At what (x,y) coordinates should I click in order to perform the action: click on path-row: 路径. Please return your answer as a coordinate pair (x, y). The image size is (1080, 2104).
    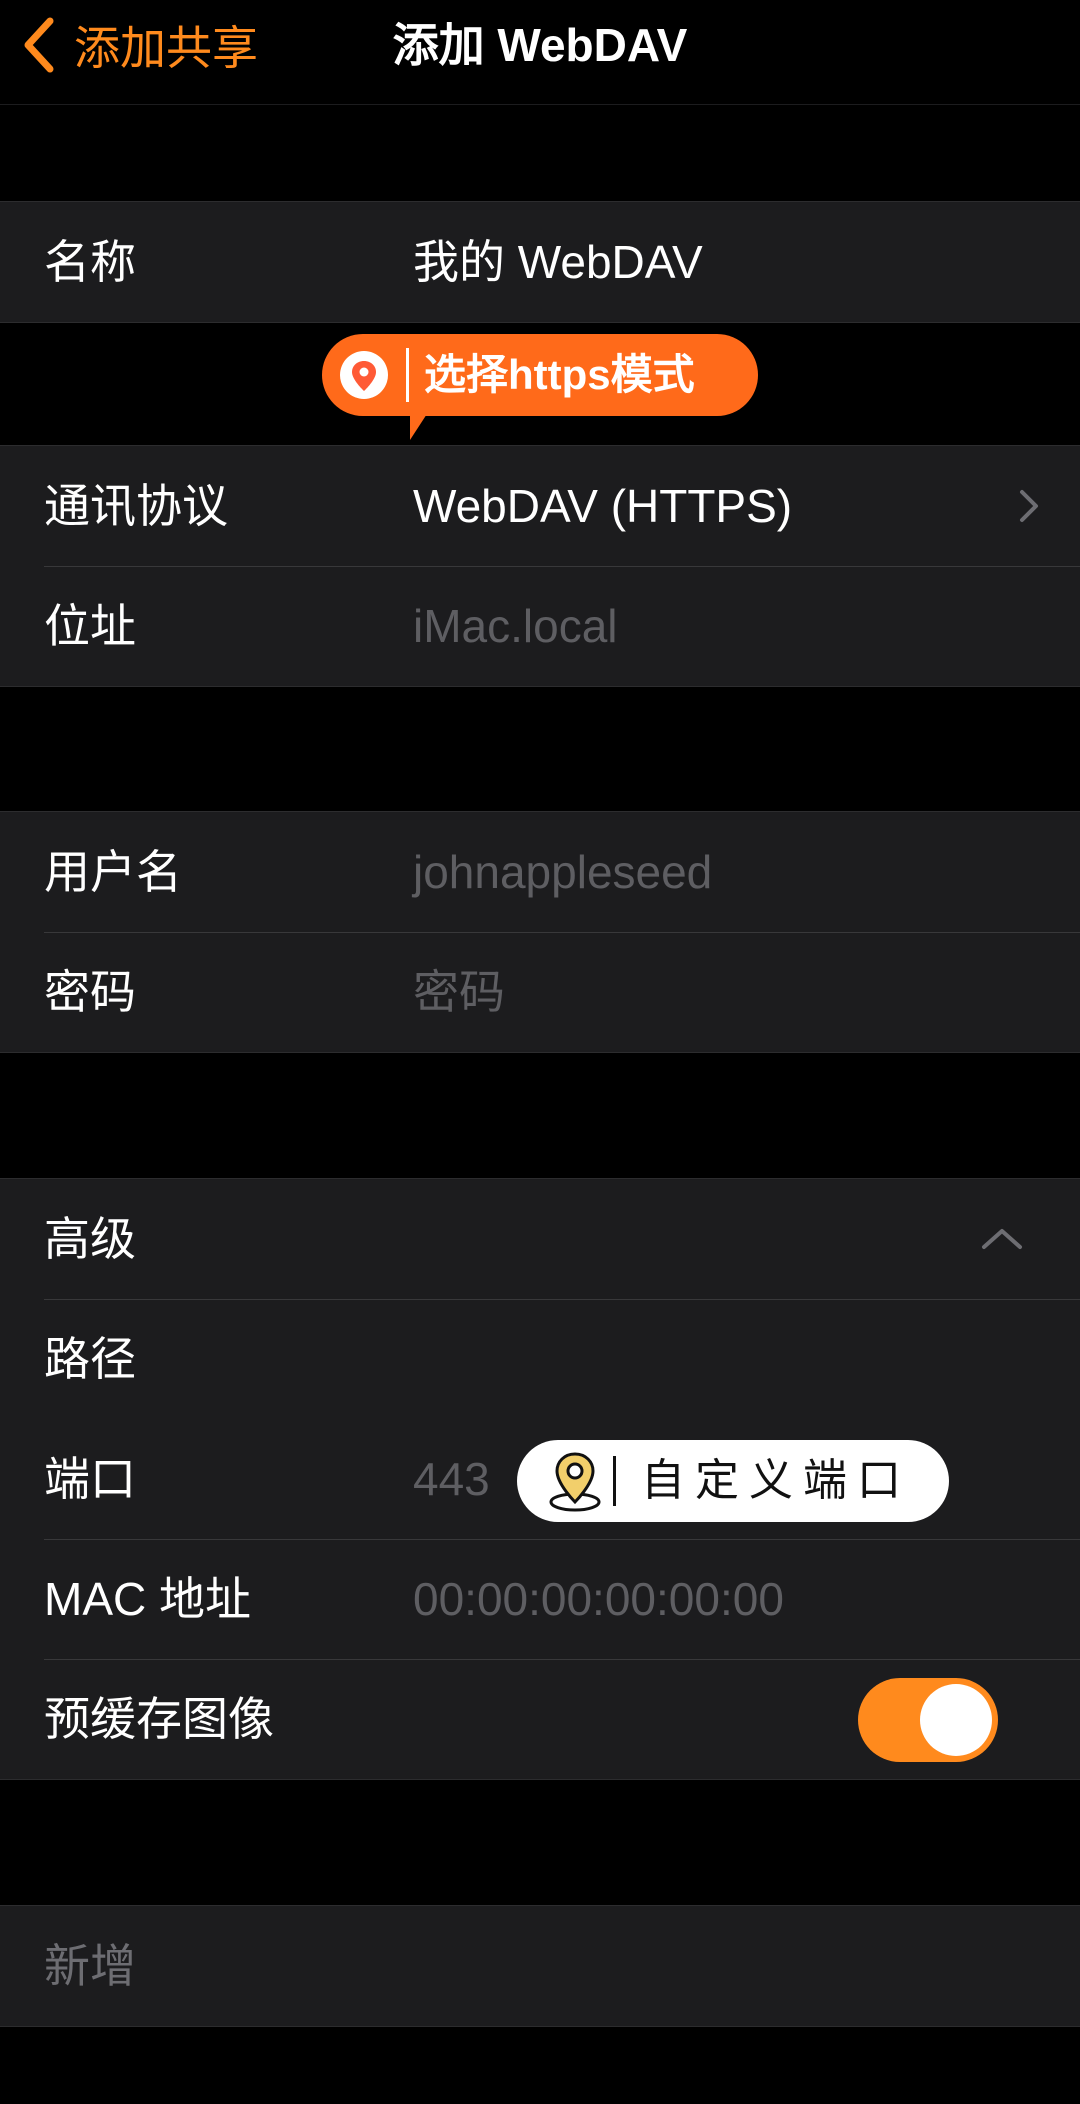
    Looking at the image, I should click on (540, 1359).